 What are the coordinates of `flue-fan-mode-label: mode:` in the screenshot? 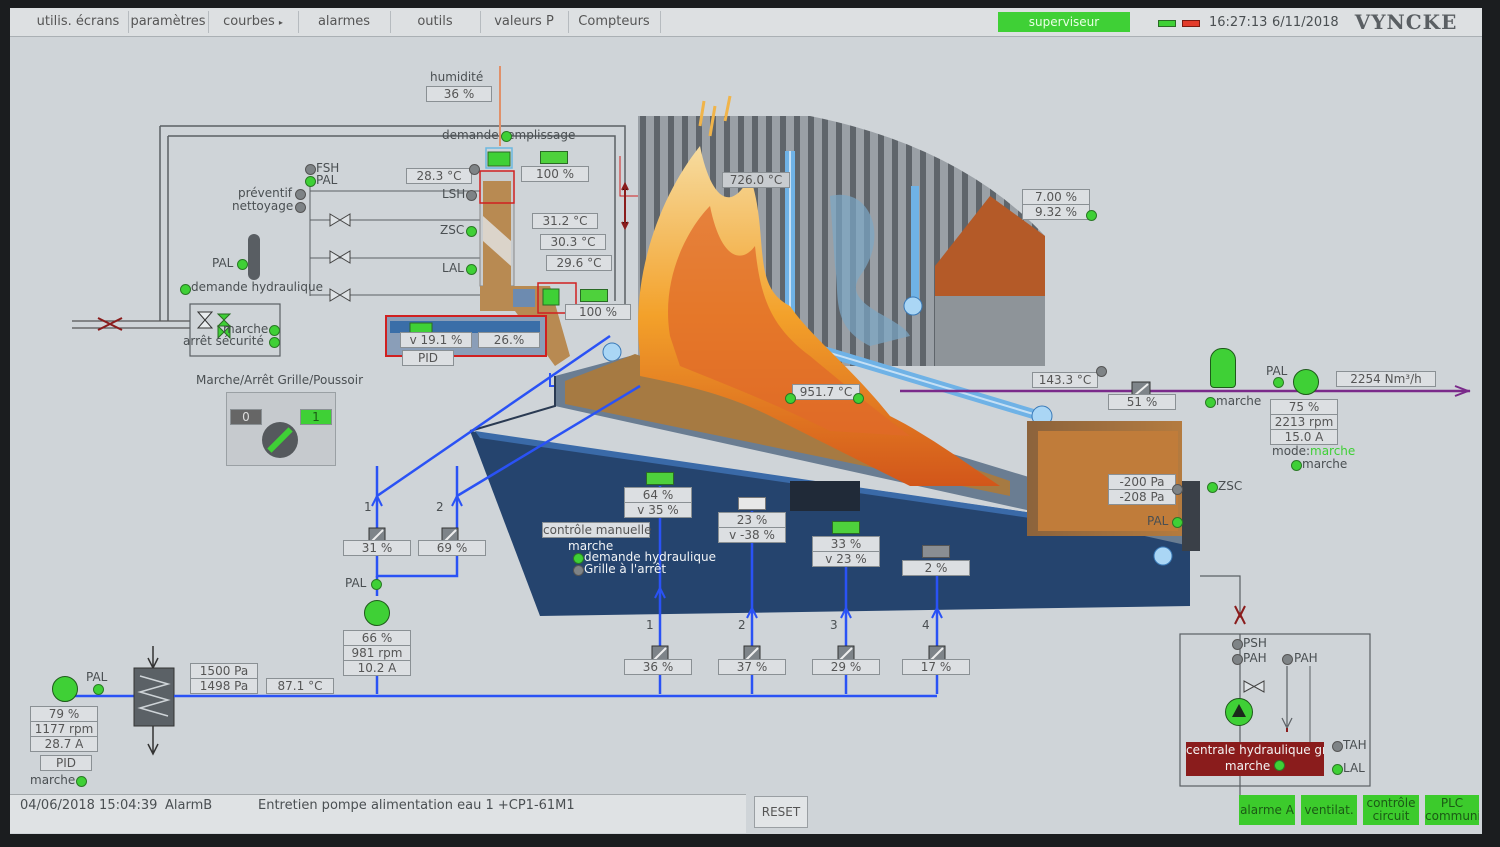 It's located at (1291, 451).